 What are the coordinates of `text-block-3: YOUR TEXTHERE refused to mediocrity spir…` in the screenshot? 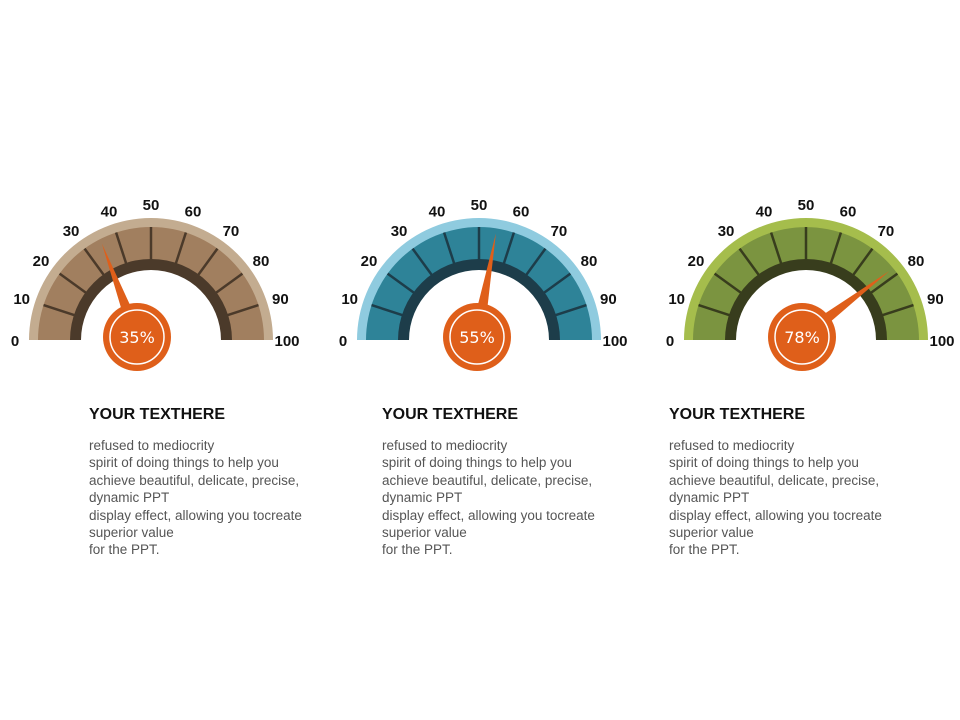 It's located at (794, 482).